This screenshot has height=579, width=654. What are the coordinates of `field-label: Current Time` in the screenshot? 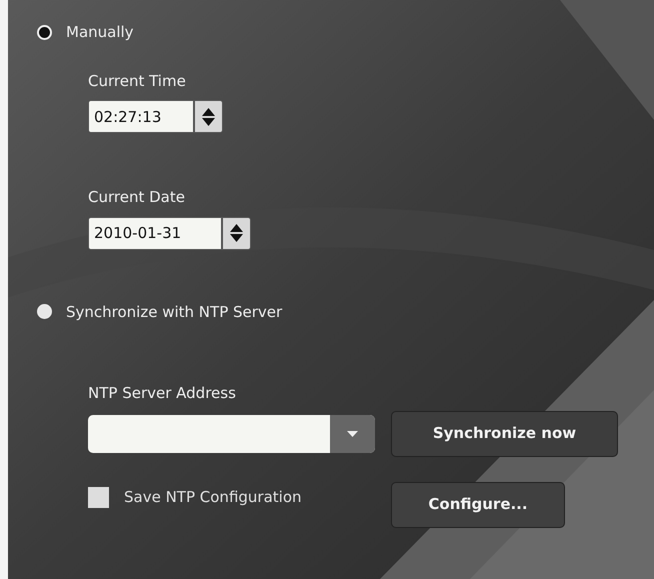 It's located at (137, 81).